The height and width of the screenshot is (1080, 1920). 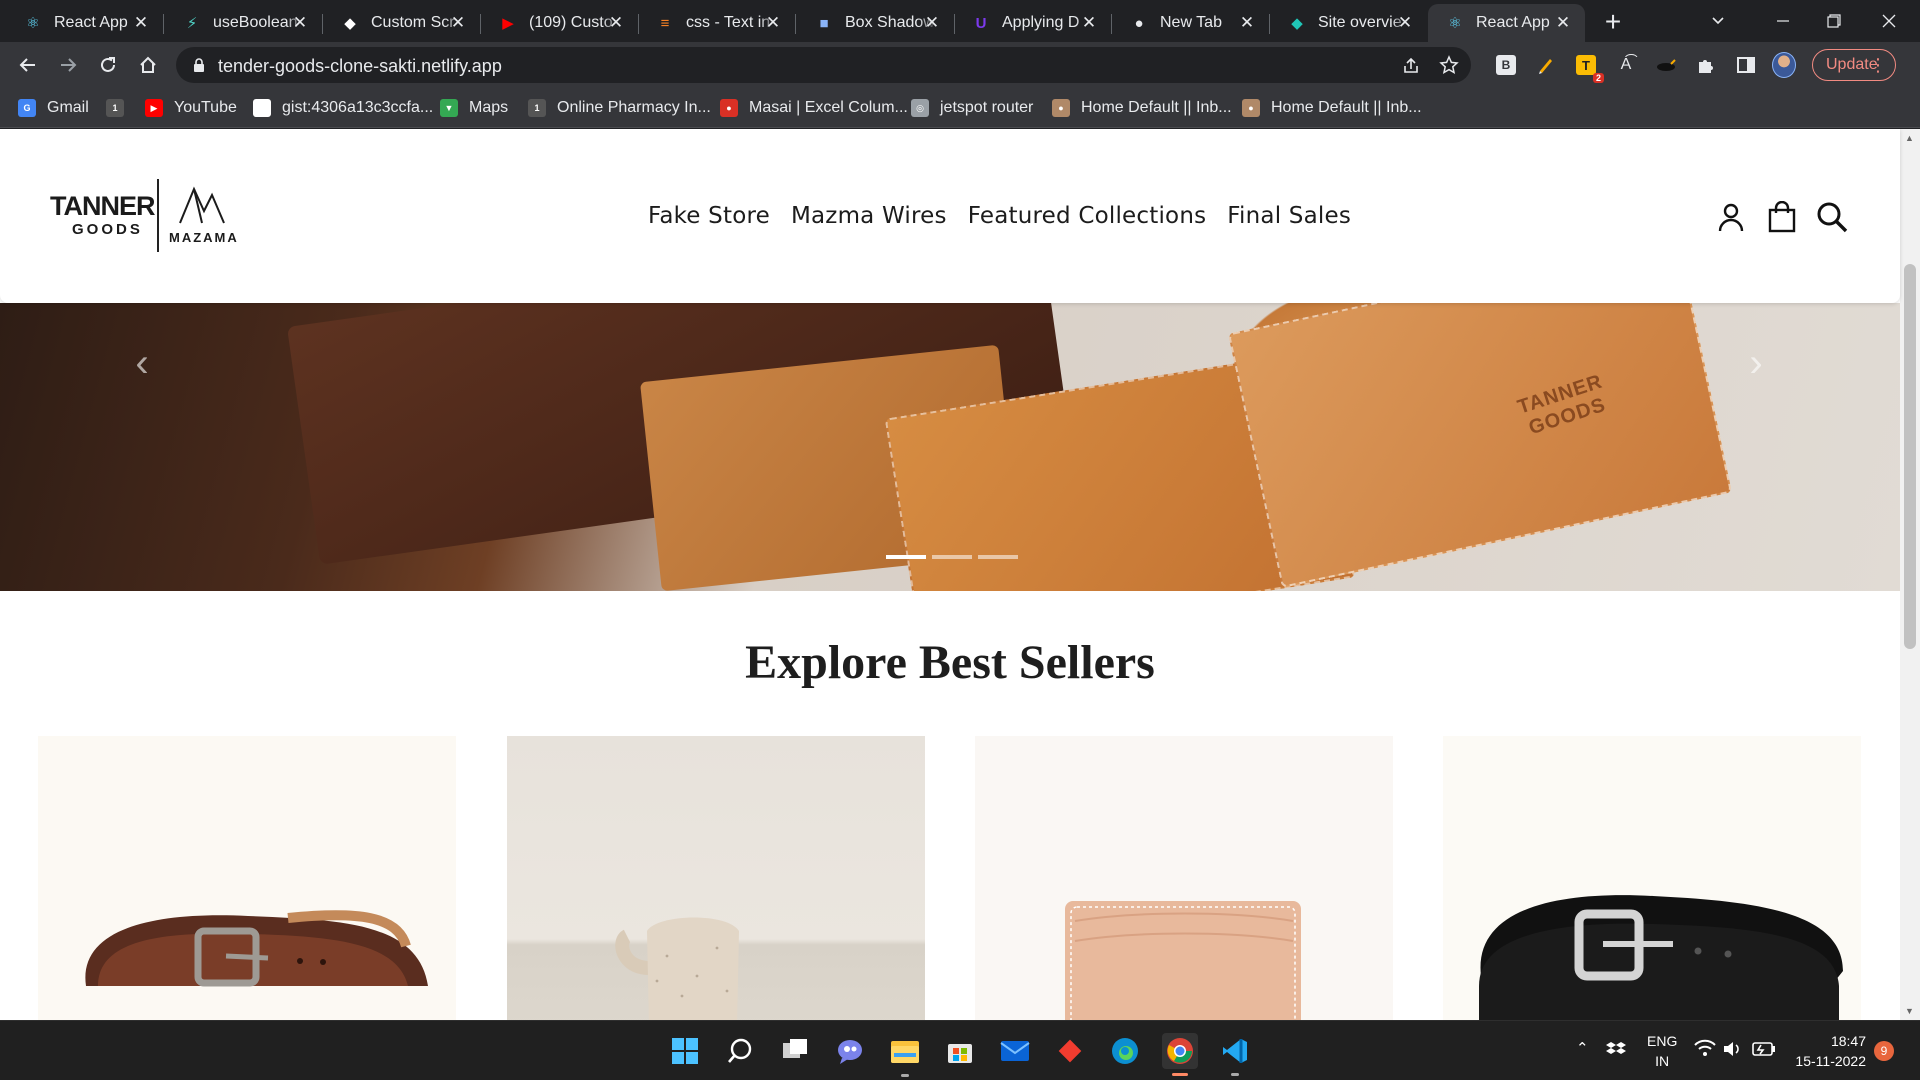 I want to click on bookmark-label: jetspot router, so click(x=987, y=107).